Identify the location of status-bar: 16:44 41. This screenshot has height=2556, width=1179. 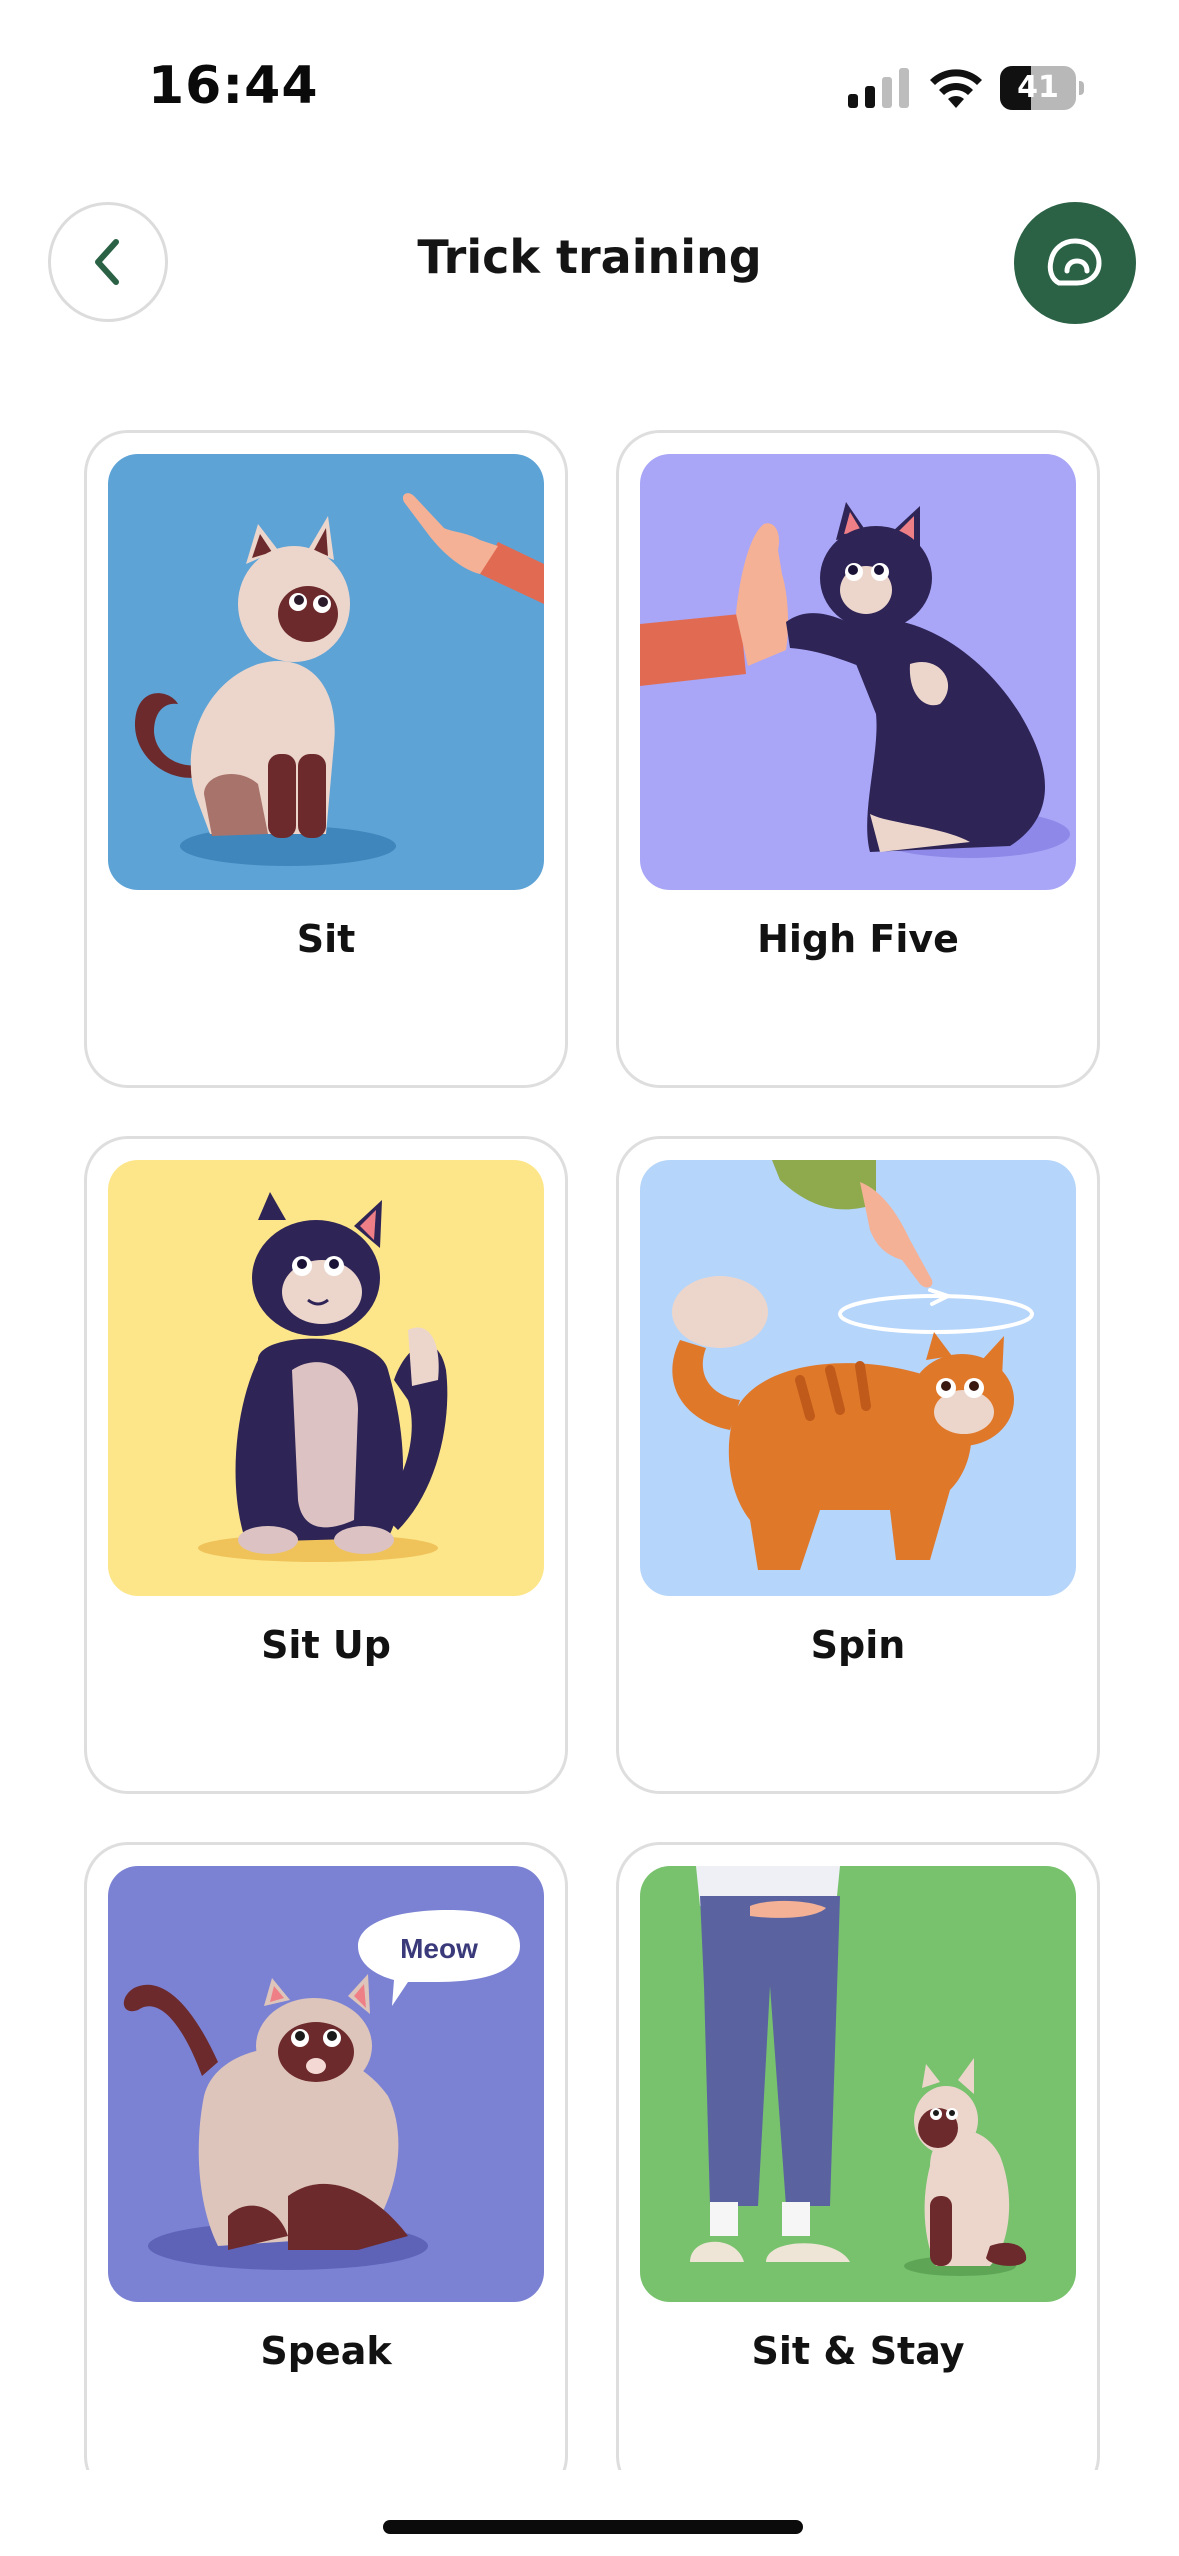
(589, 85).